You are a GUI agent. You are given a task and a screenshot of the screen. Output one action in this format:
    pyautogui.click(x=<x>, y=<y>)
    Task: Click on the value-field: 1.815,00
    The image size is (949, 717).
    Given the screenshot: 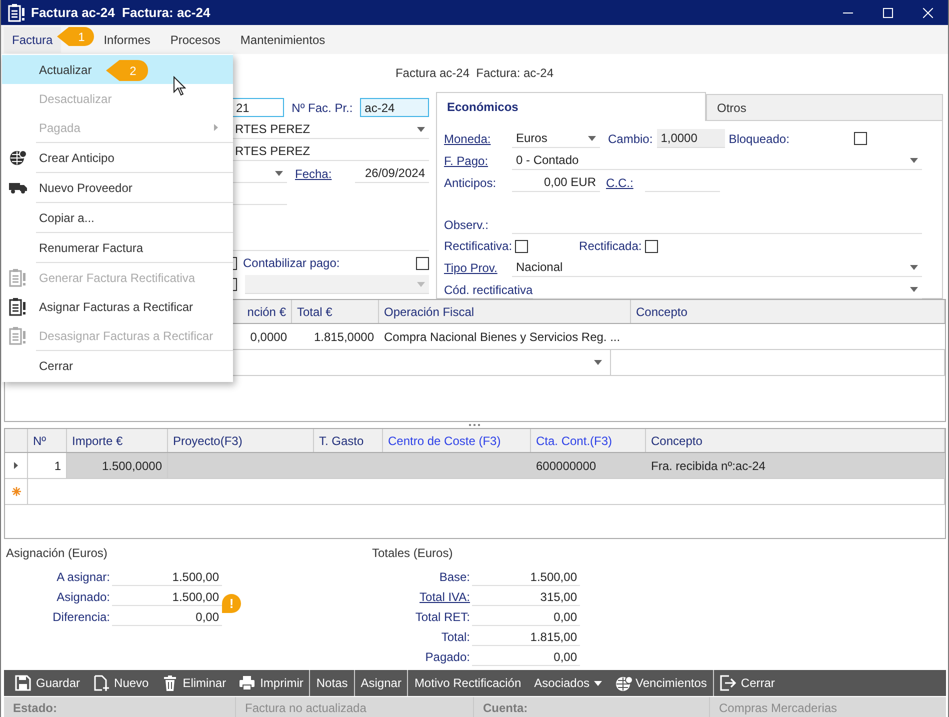 What is the action you would take?
    pyautogui.click(x=526, y=637)
    